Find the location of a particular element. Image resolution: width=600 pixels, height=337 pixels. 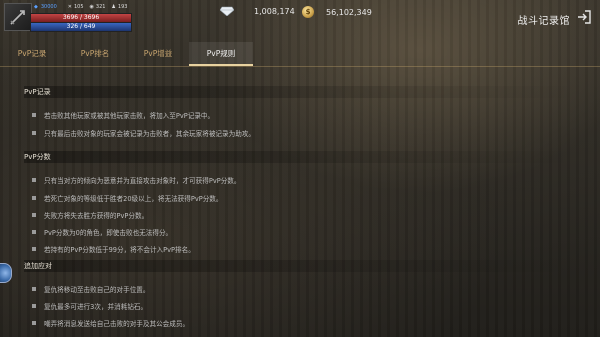

weapon-icon is located at coordinates (17, 17).